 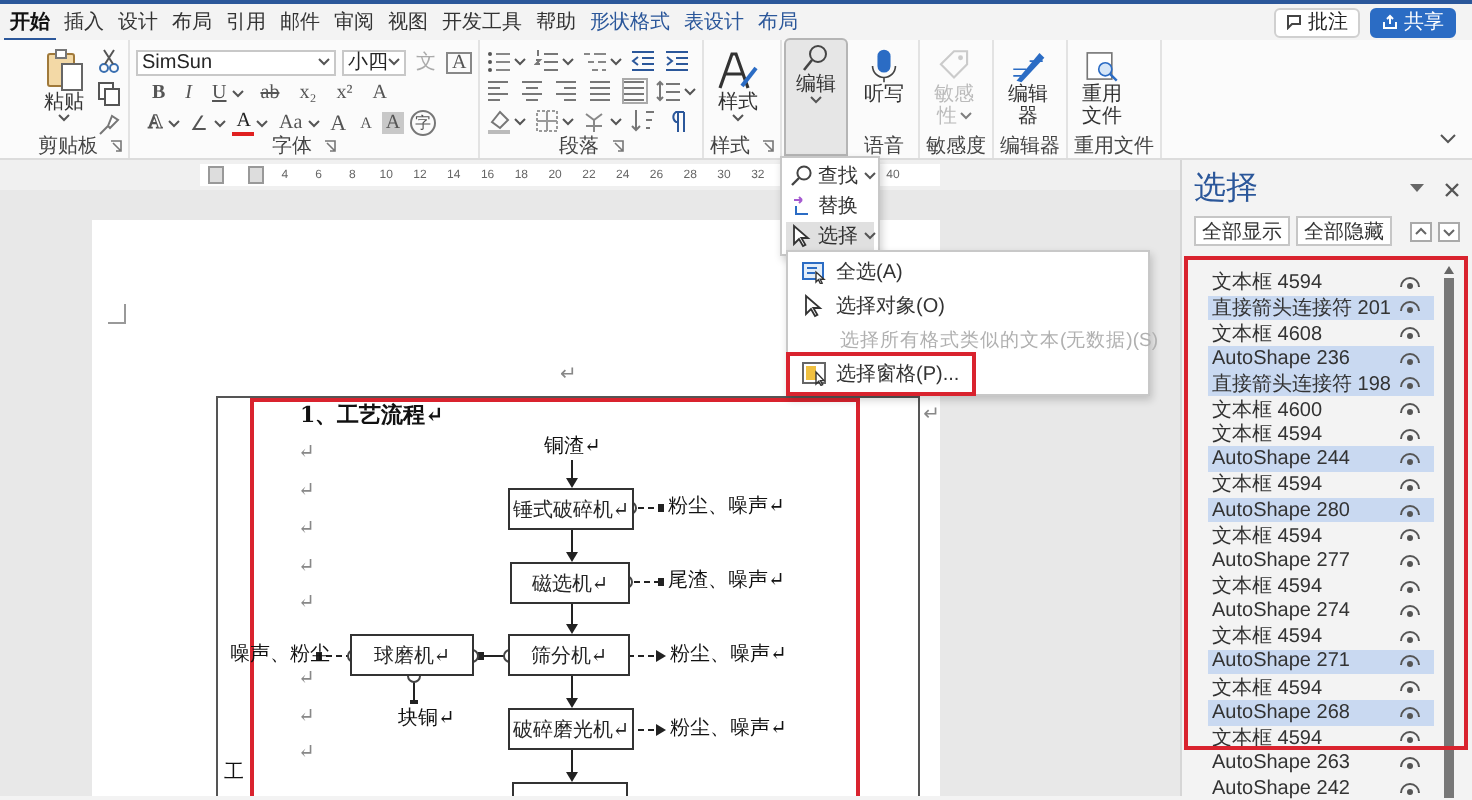 What do you see at coordinates (1321, 611) in the screenshot?
I see `pane-item: AutoShape 274` at bounding box center [1321, 611].